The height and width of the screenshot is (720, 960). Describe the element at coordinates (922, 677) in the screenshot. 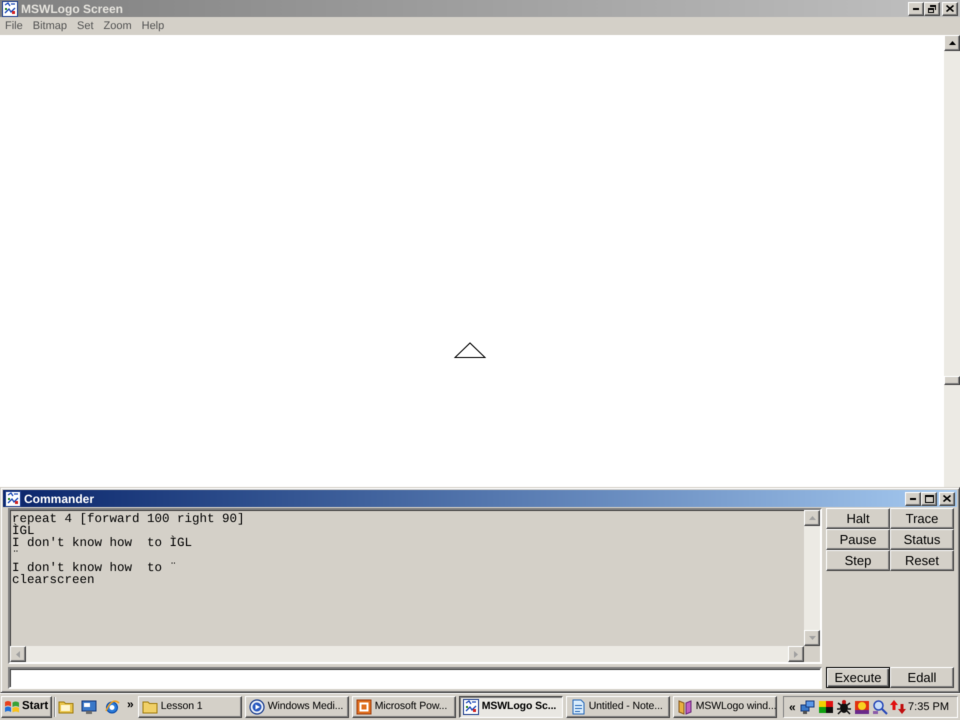

I see `command-button: Edall` at that location.